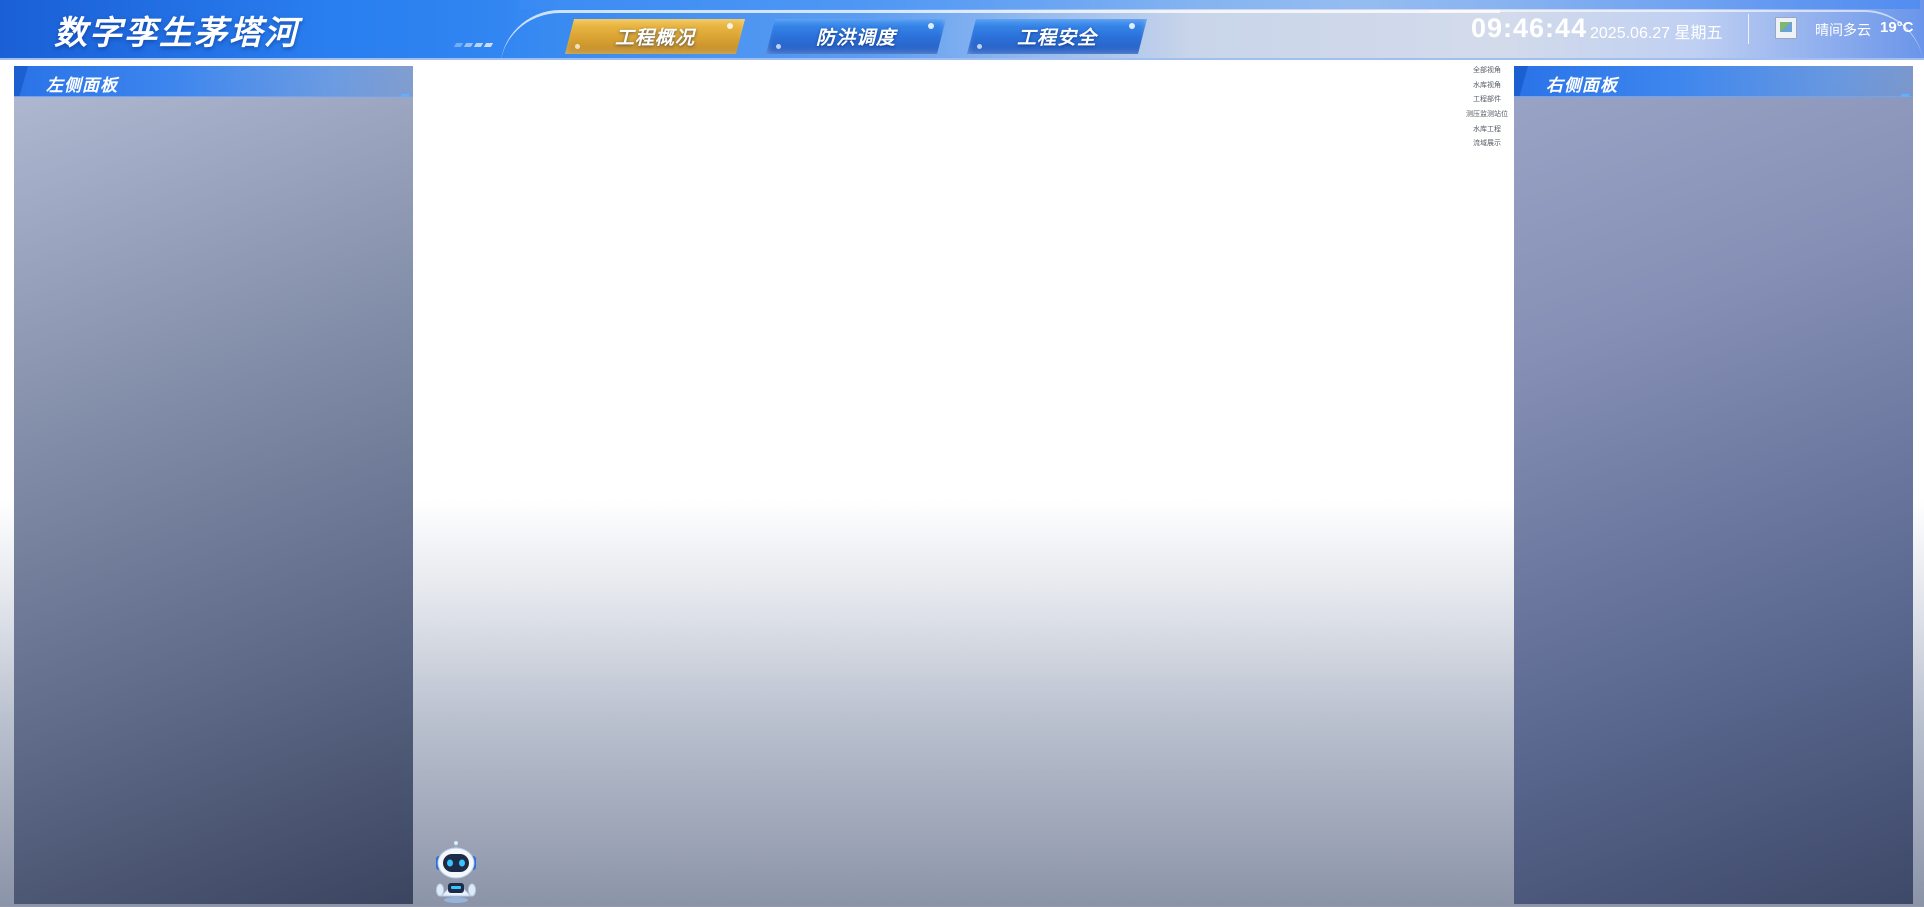  I want to click on layer-item: 工程部件, so click(1487, 100).